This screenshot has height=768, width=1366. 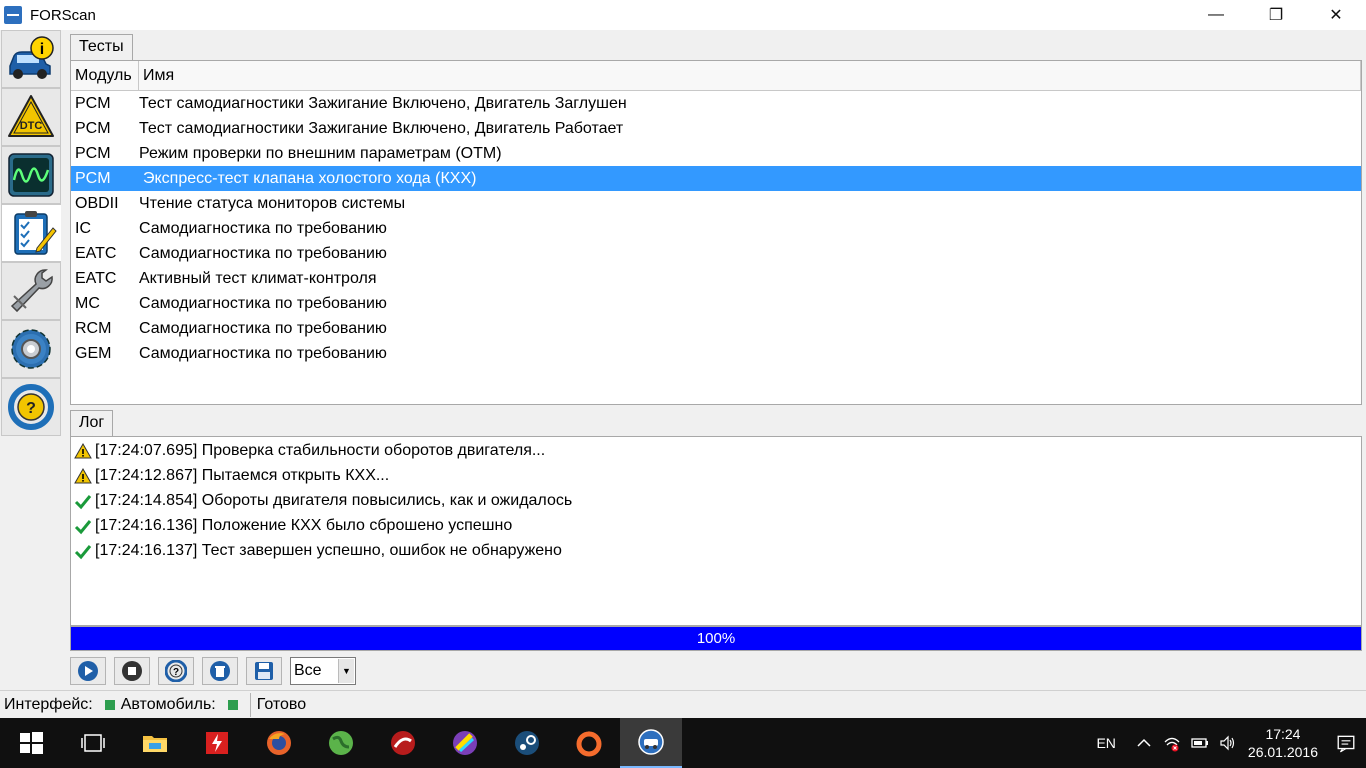 What do you see at coordinates (341, 743) in the screenshot?
I see `taskbar-globe-app` at bounding box center [341, 743].